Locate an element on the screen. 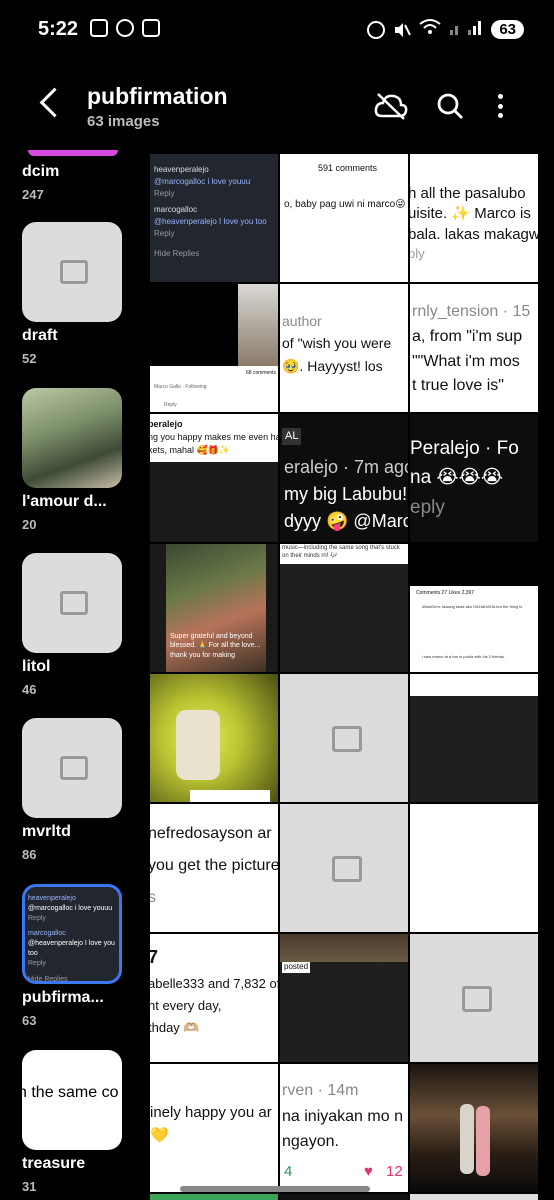 The width and height of the screenshot is (554, 1200). album-count: 86 is located at coordinates (29, 854).